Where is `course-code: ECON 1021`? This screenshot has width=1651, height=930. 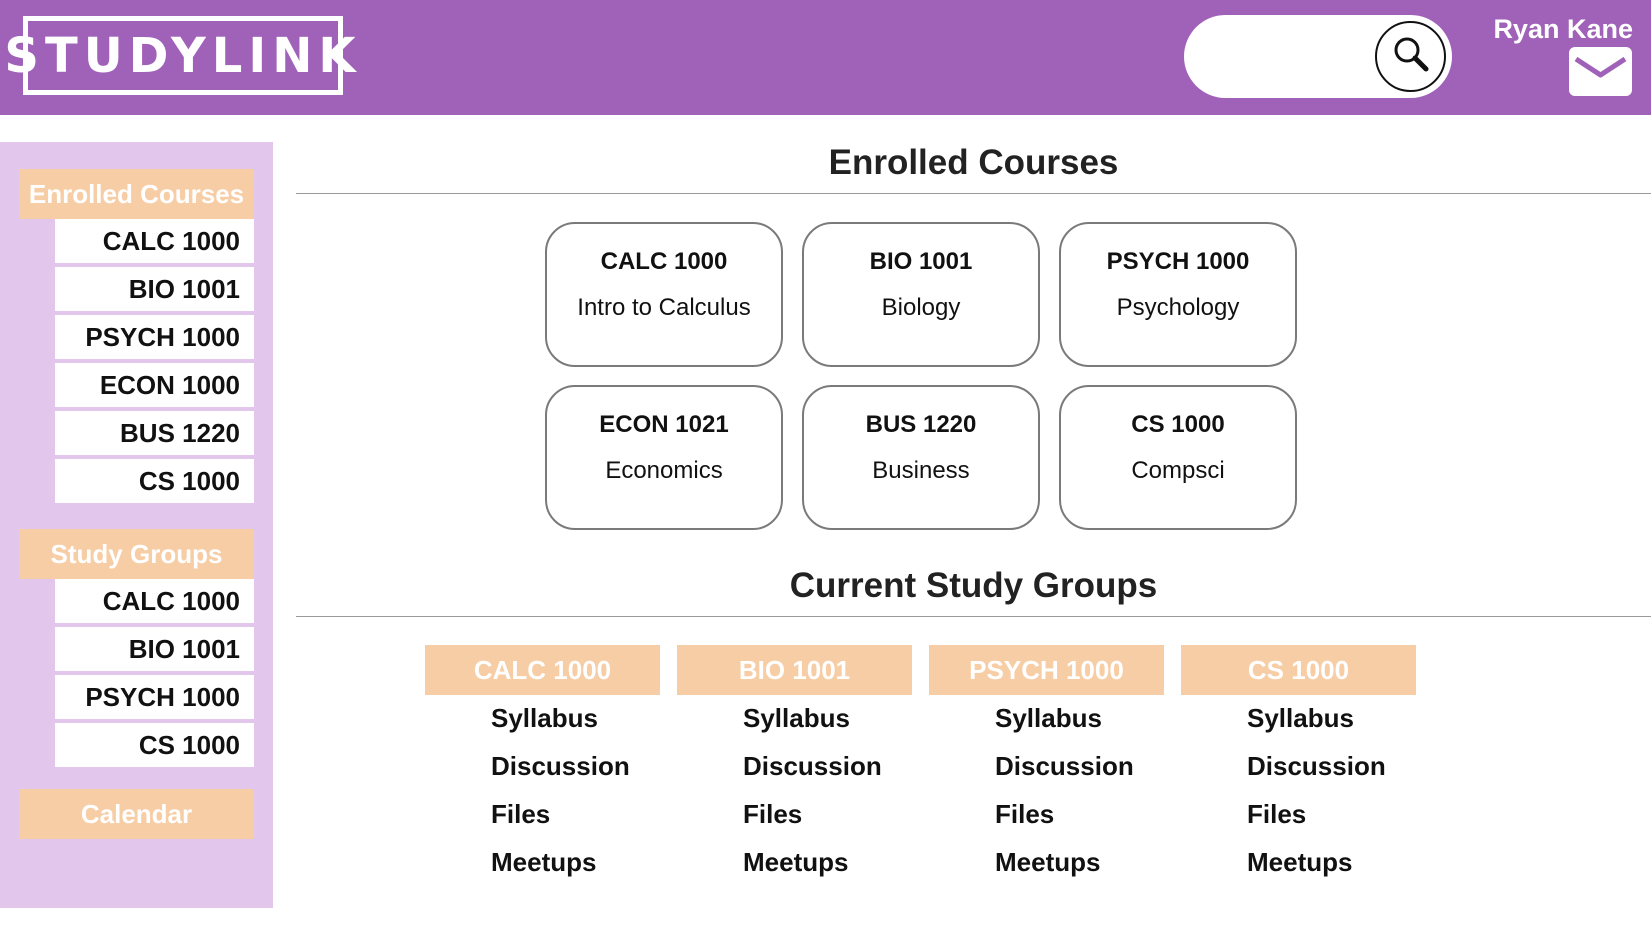
course-code: ECON 1021 is located at coordinates (664, 424).